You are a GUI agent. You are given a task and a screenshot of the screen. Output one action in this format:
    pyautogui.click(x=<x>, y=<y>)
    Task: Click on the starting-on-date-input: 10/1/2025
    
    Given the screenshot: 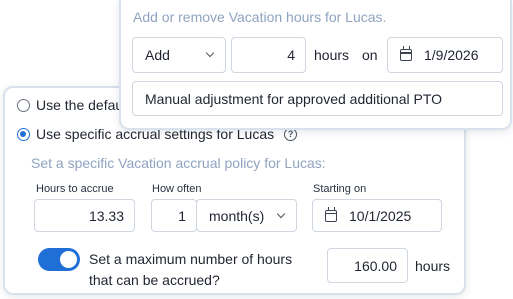 What is the action you would take?
    pyautogui.click(x=377, y=215)
    